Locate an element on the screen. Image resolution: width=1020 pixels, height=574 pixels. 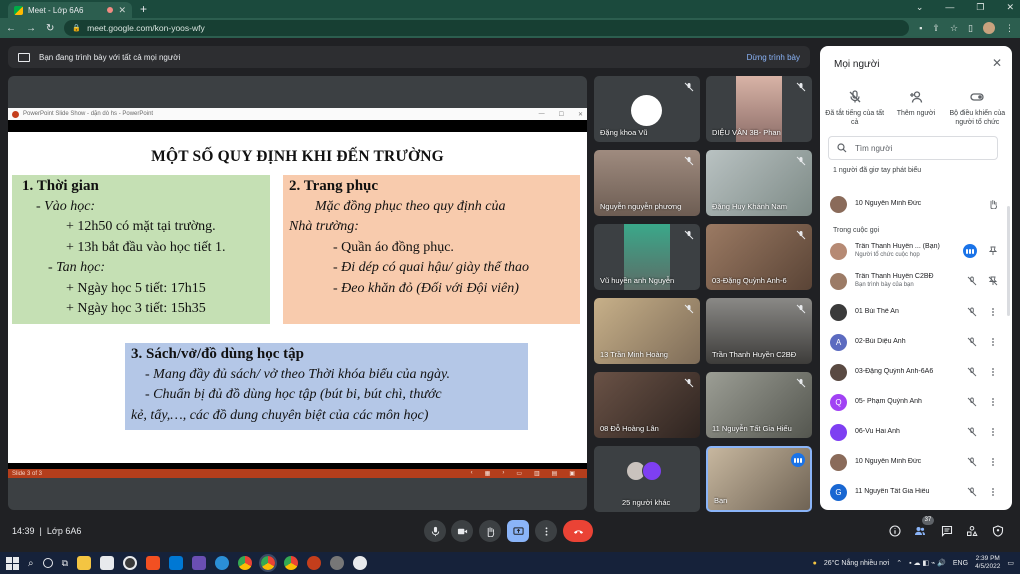
store-icon is located at coordinates (153, 563).